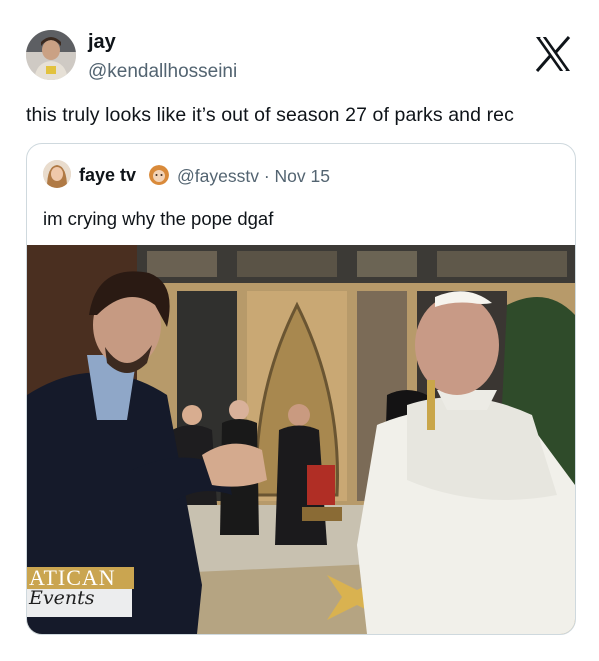  Describe the element at coordinates (57, 174) in the screenshot. I see `quoted-author-avatar` at that location.